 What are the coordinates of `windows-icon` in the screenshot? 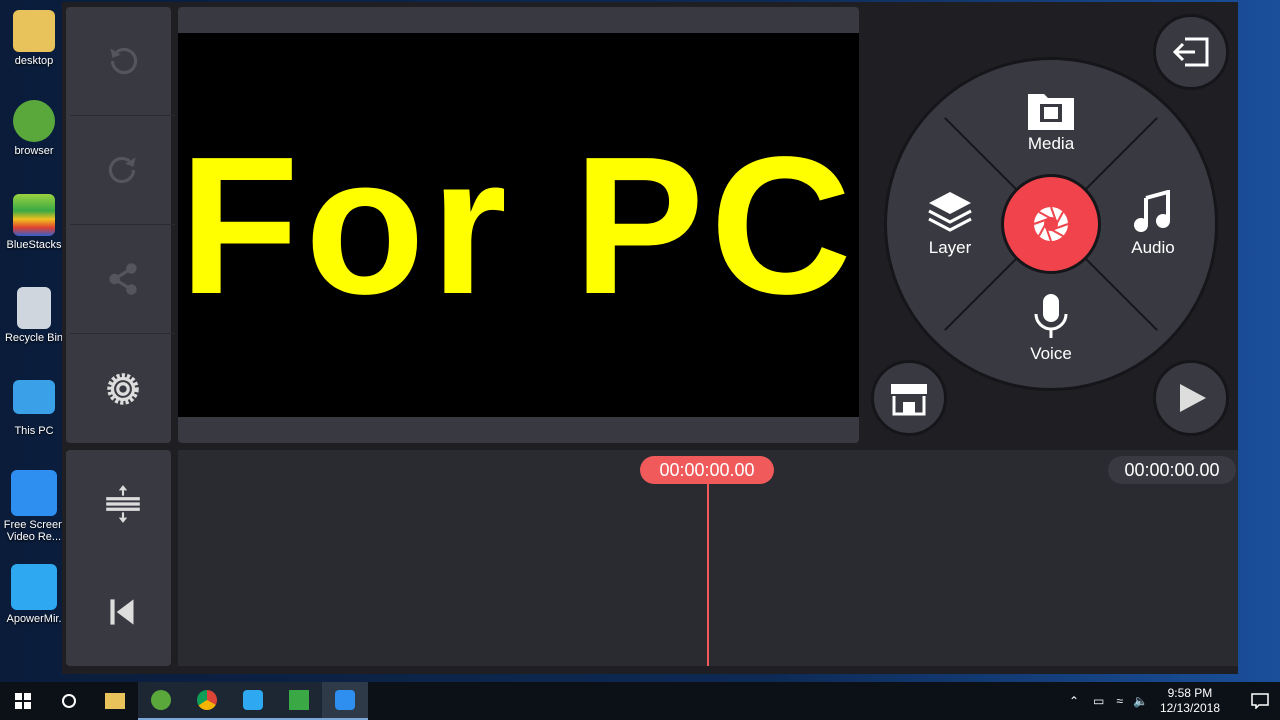 It's located at (23, 701).